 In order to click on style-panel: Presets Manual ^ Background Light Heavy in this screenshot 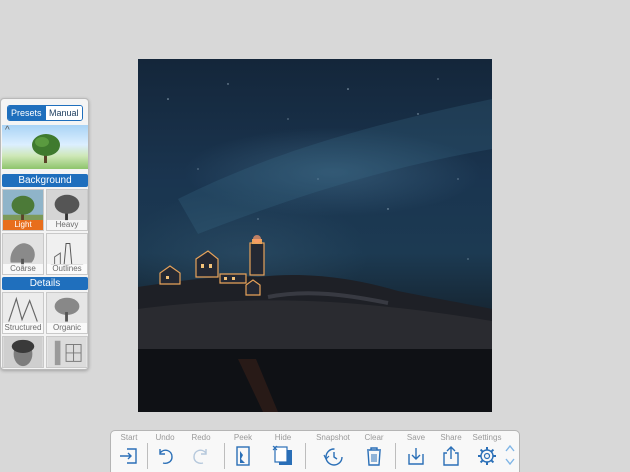, I will do `click(44, 234)`.